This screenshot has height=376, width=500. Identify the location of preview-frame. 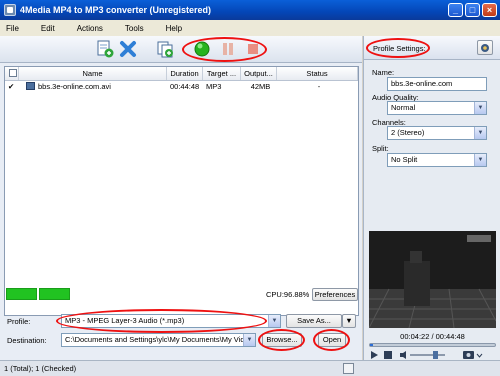
(432, 279).